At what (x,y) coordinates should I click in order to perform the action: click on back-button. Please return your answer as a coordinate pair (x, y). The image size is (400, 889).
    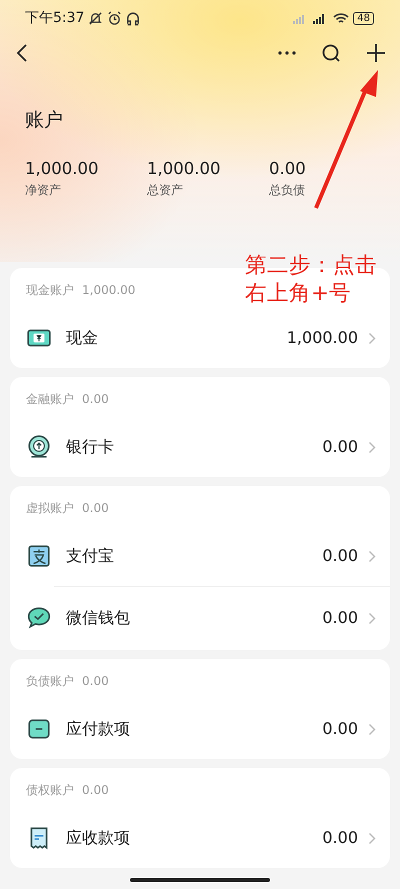
    Looking at the image, I should click on (22, 53).